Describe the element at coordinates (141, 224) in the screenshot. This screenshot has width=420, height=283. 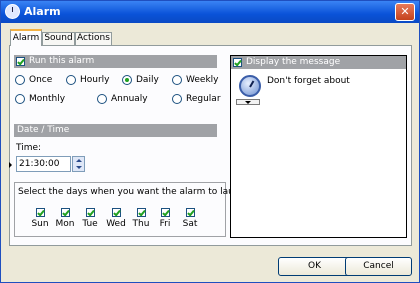
I see `thu-label: Thu` at that location.